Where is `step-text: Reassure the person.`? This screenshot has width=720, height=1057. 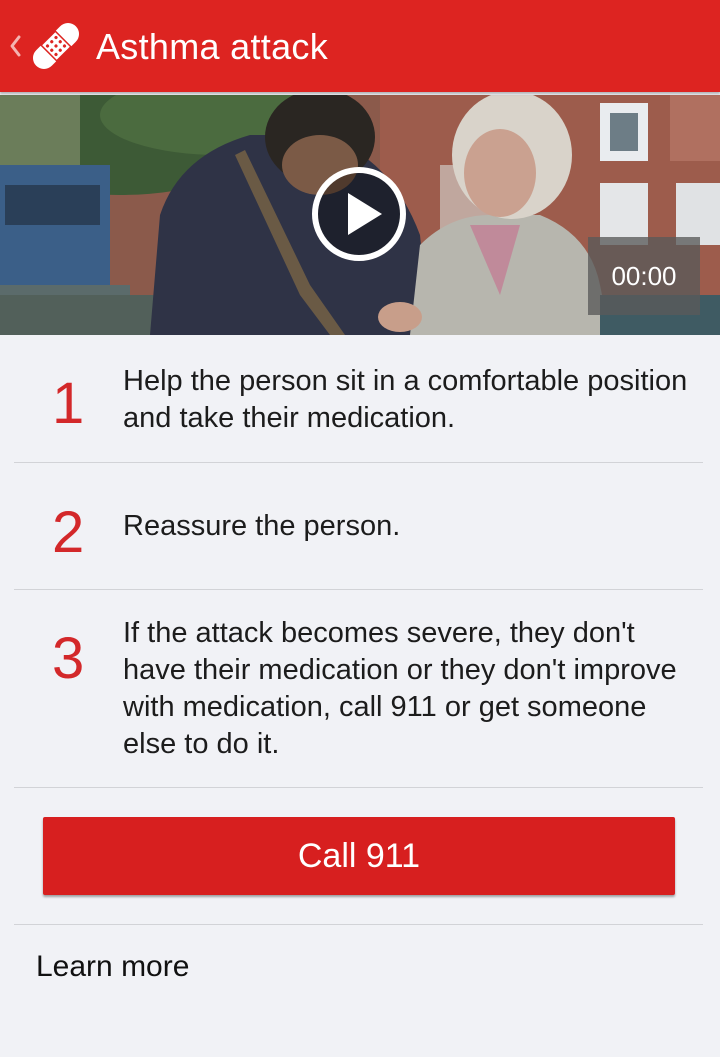 step-text: Reassure the person. is located at coordinates (262, 526).